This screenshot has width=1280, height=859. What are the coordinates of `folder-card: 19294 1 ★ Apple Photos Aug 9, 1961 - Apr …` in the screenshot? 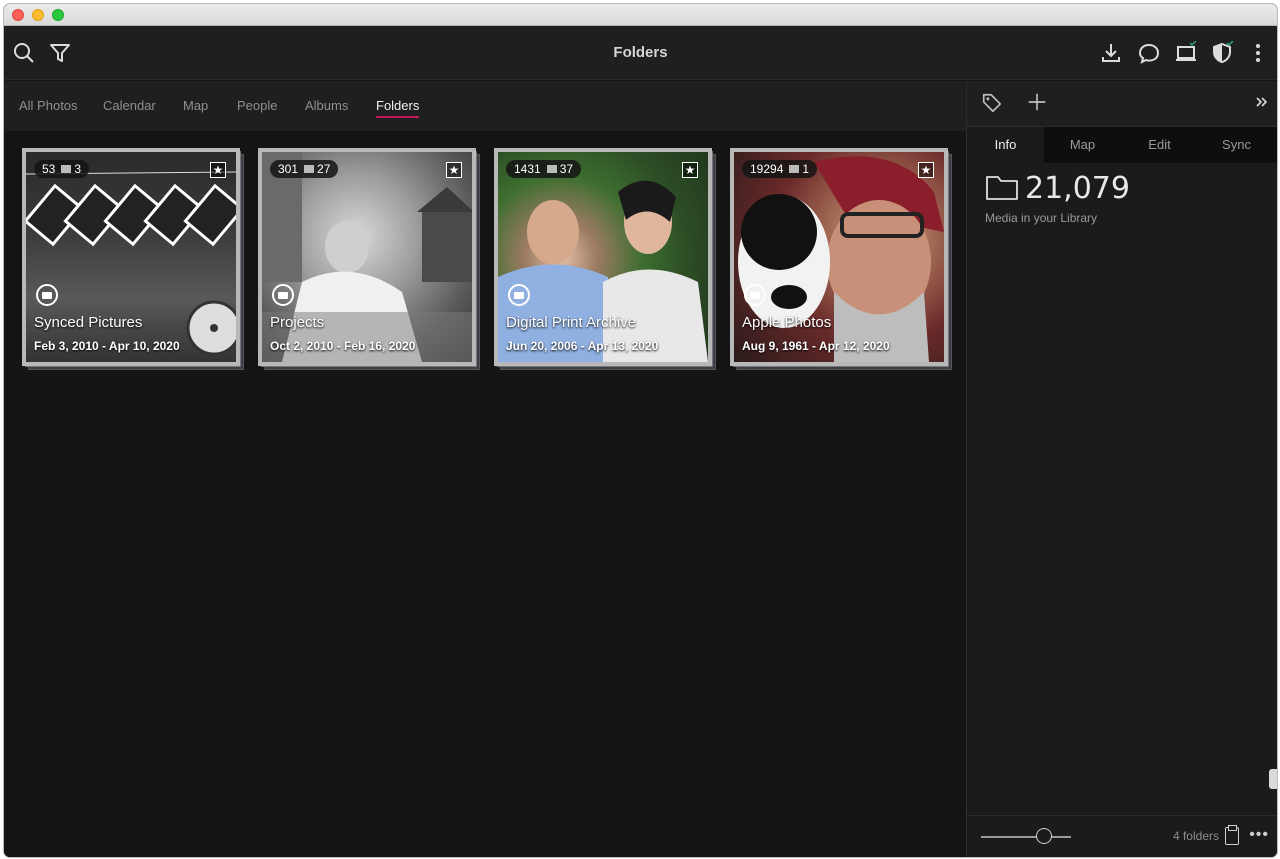 It's located at (841, 259).